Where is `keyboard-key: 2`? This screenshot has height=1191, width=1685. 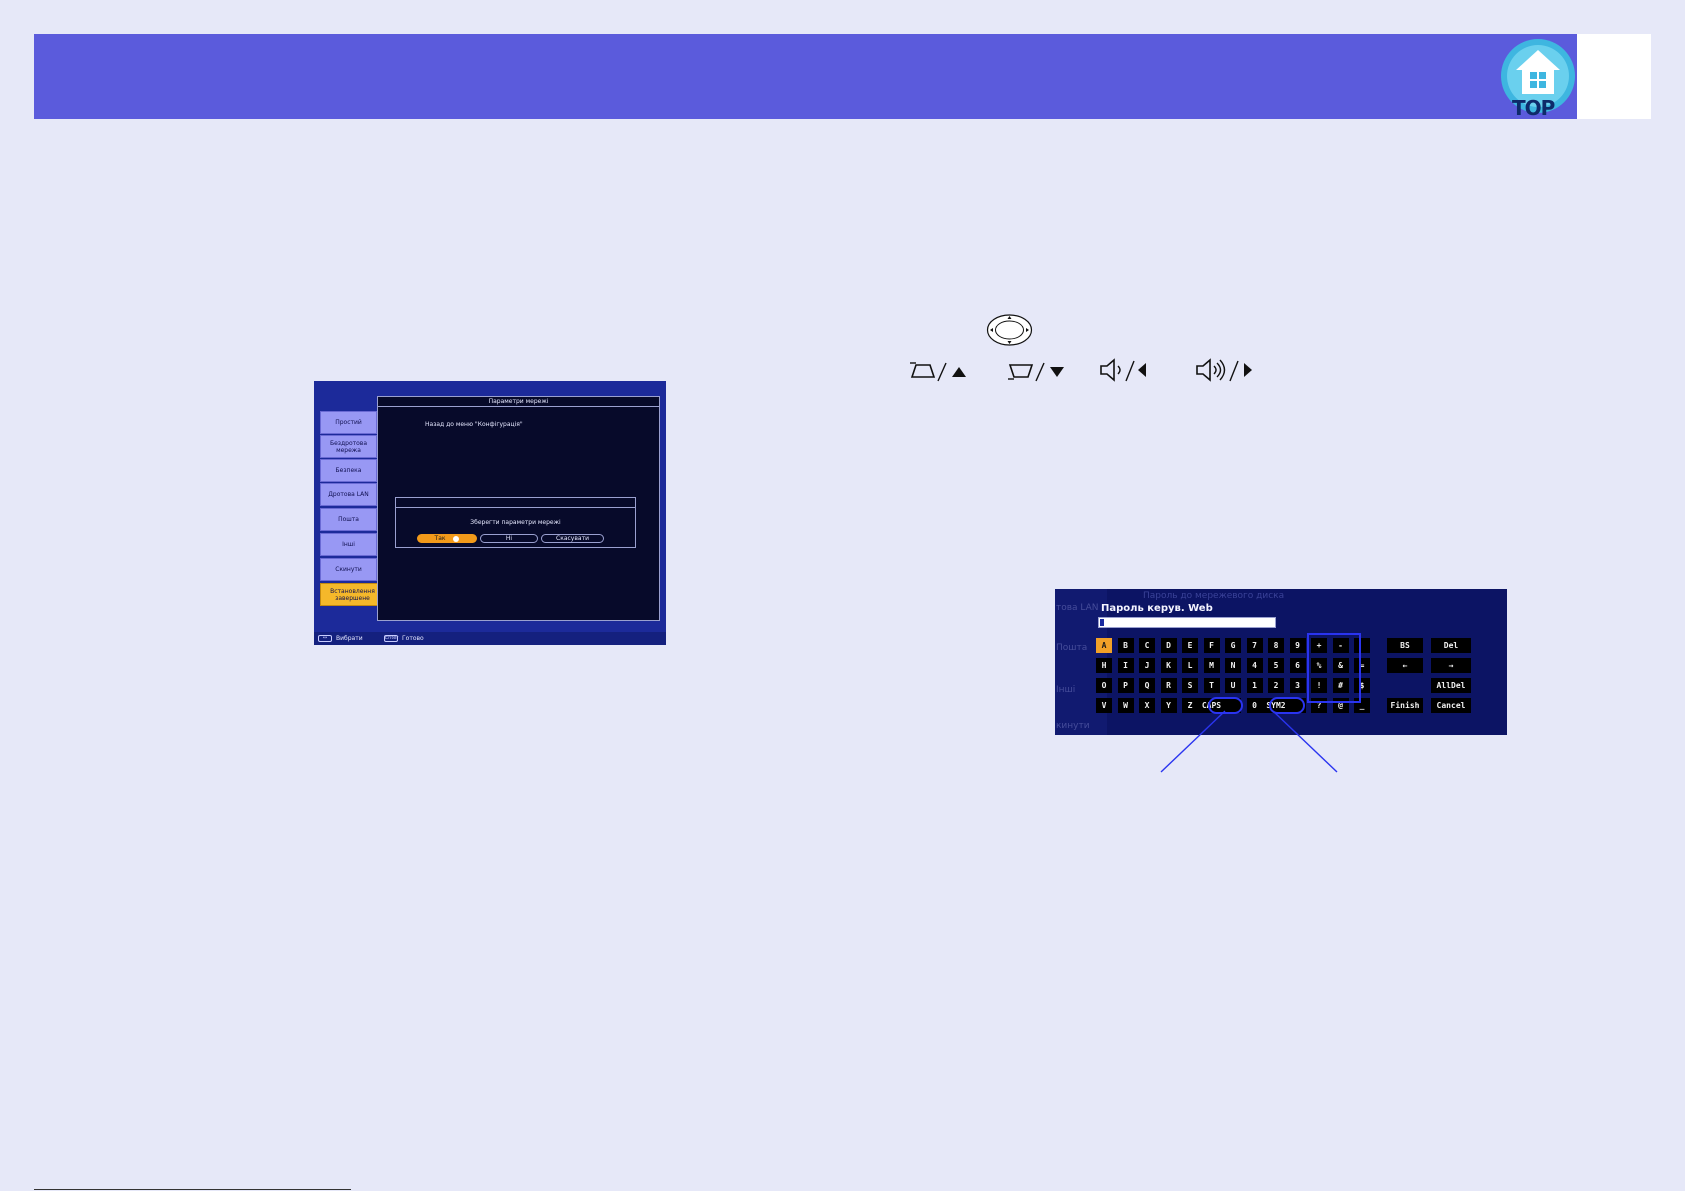
keyboard-key: 2 is located at coordinates (1276, 685).